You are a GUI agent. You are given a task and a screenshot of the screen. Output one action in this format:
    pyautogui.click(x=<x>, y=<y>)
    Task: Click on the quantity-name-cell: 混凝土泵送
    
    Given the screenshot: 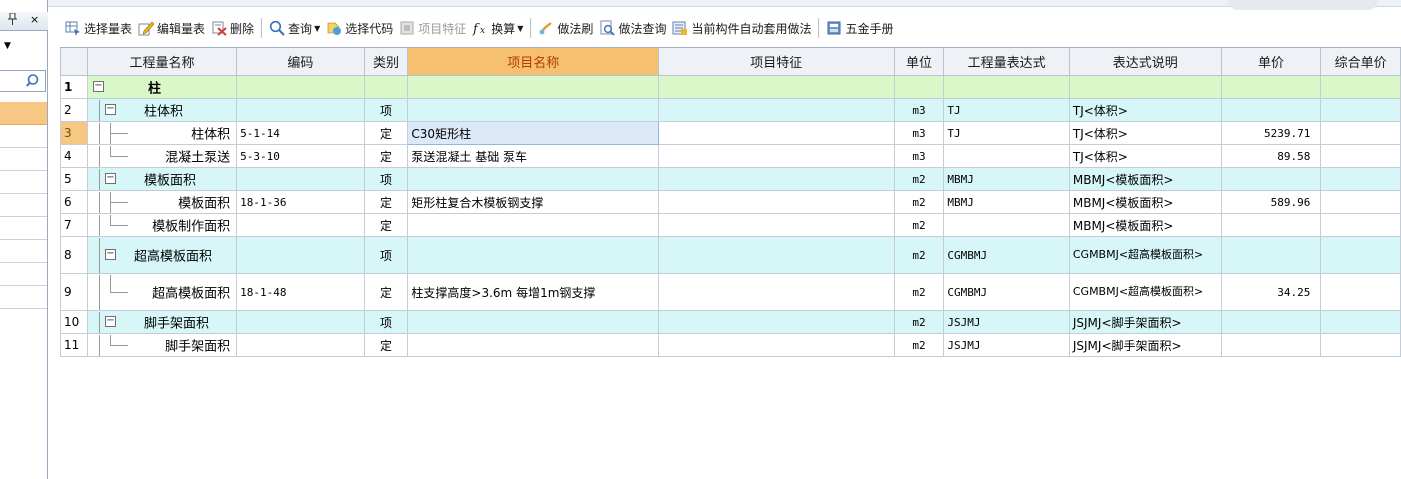 What is the action you would take?
    pyautogui.click(x=162, y=156)
    